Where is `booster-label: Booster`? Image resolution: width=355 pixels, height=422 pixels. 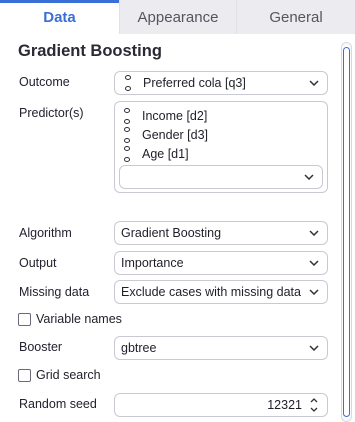
booster-label: Booster is located at coordinates (41, 347).